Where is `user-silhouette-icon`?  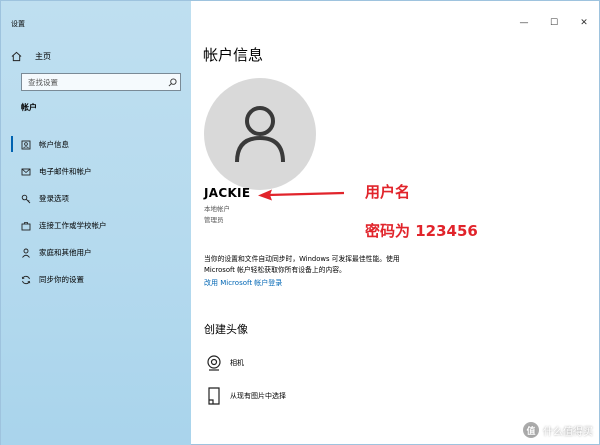
user-silhouette-icon is located at coordinates (260, 134).